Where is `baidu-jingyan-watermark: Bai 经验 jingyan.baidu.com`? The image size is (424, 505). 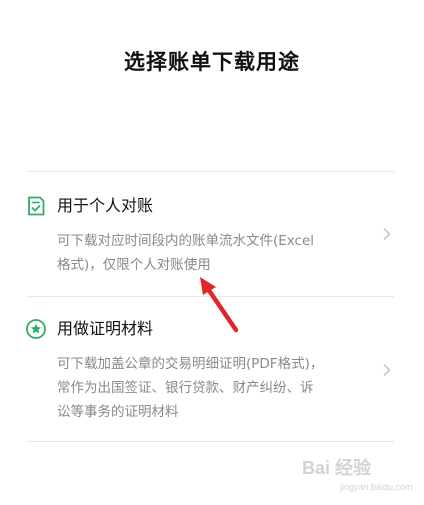 baidu-jingyan-watermark: Bai 经验 jingyan.baidu.com is located at coordinates (361, 475).